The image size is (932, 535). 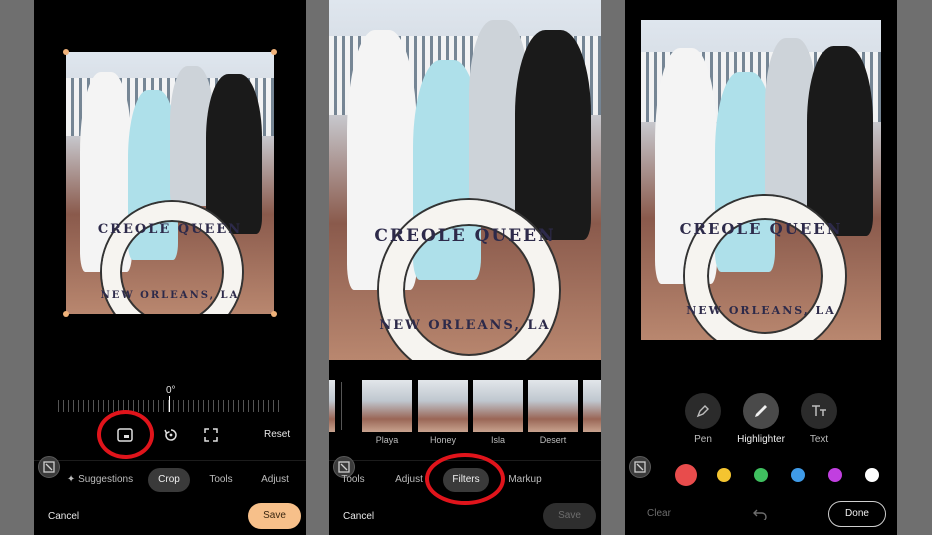 I want to click on save-button: Save, so click(x=274, y=516).